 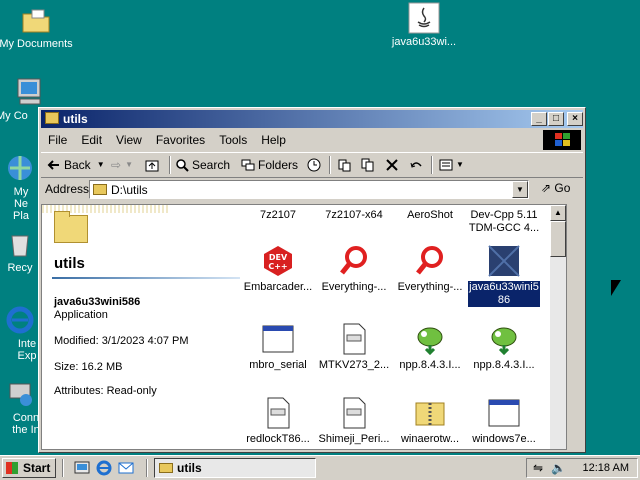 I want to click on desktop-icon-recycle-bin: Recy, so click(x=21, y=251).